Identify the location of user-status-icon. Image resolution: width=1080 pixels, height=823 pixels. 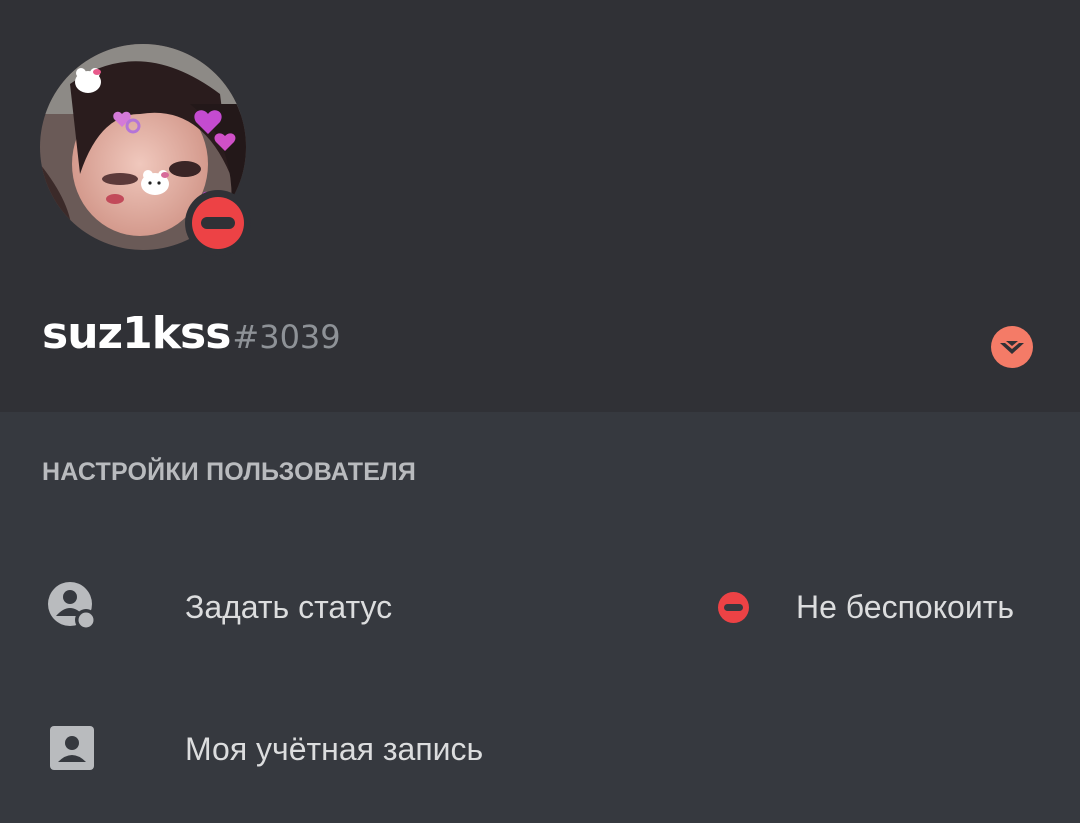
(72, 606).